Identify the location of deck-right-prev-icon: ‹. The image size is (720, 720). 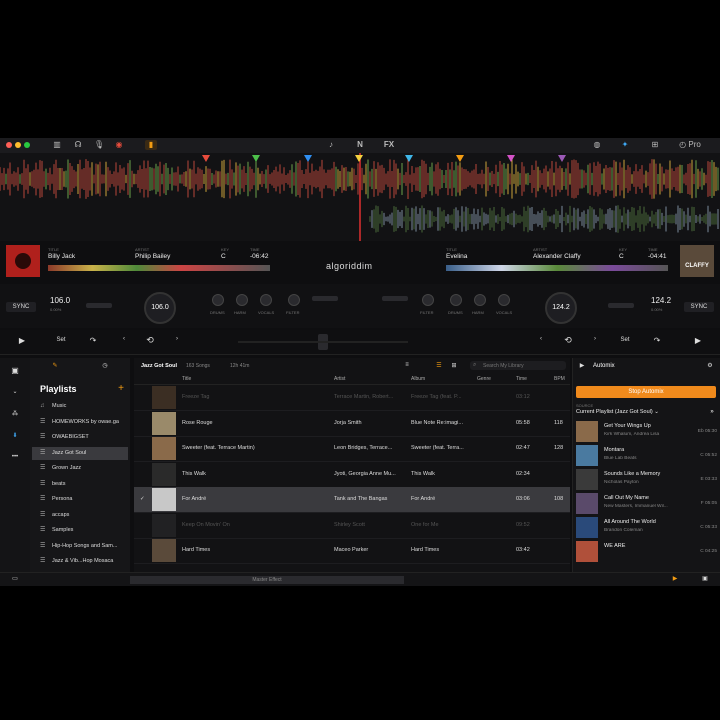
(541, 339).